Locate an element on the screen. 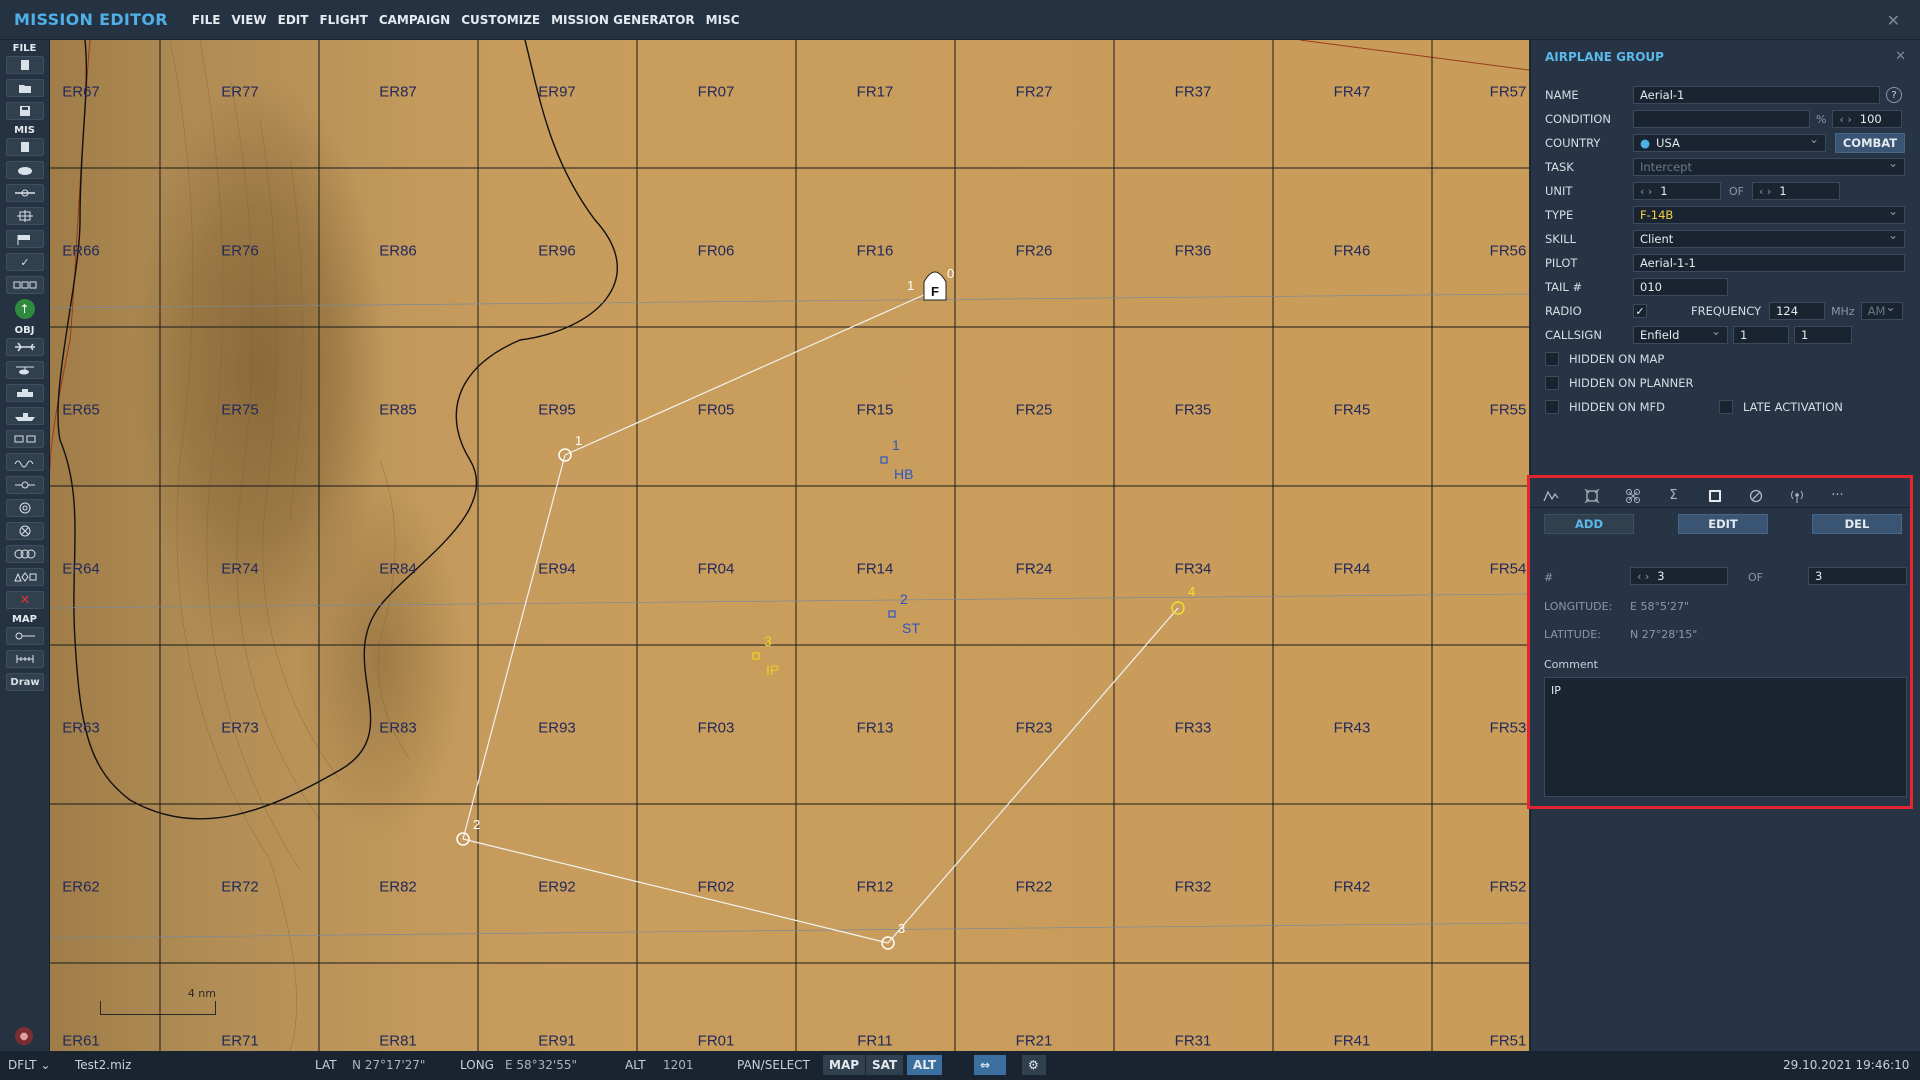  waypoint-number-input: ‹ › 3 is located at coordinates (1679, 576).